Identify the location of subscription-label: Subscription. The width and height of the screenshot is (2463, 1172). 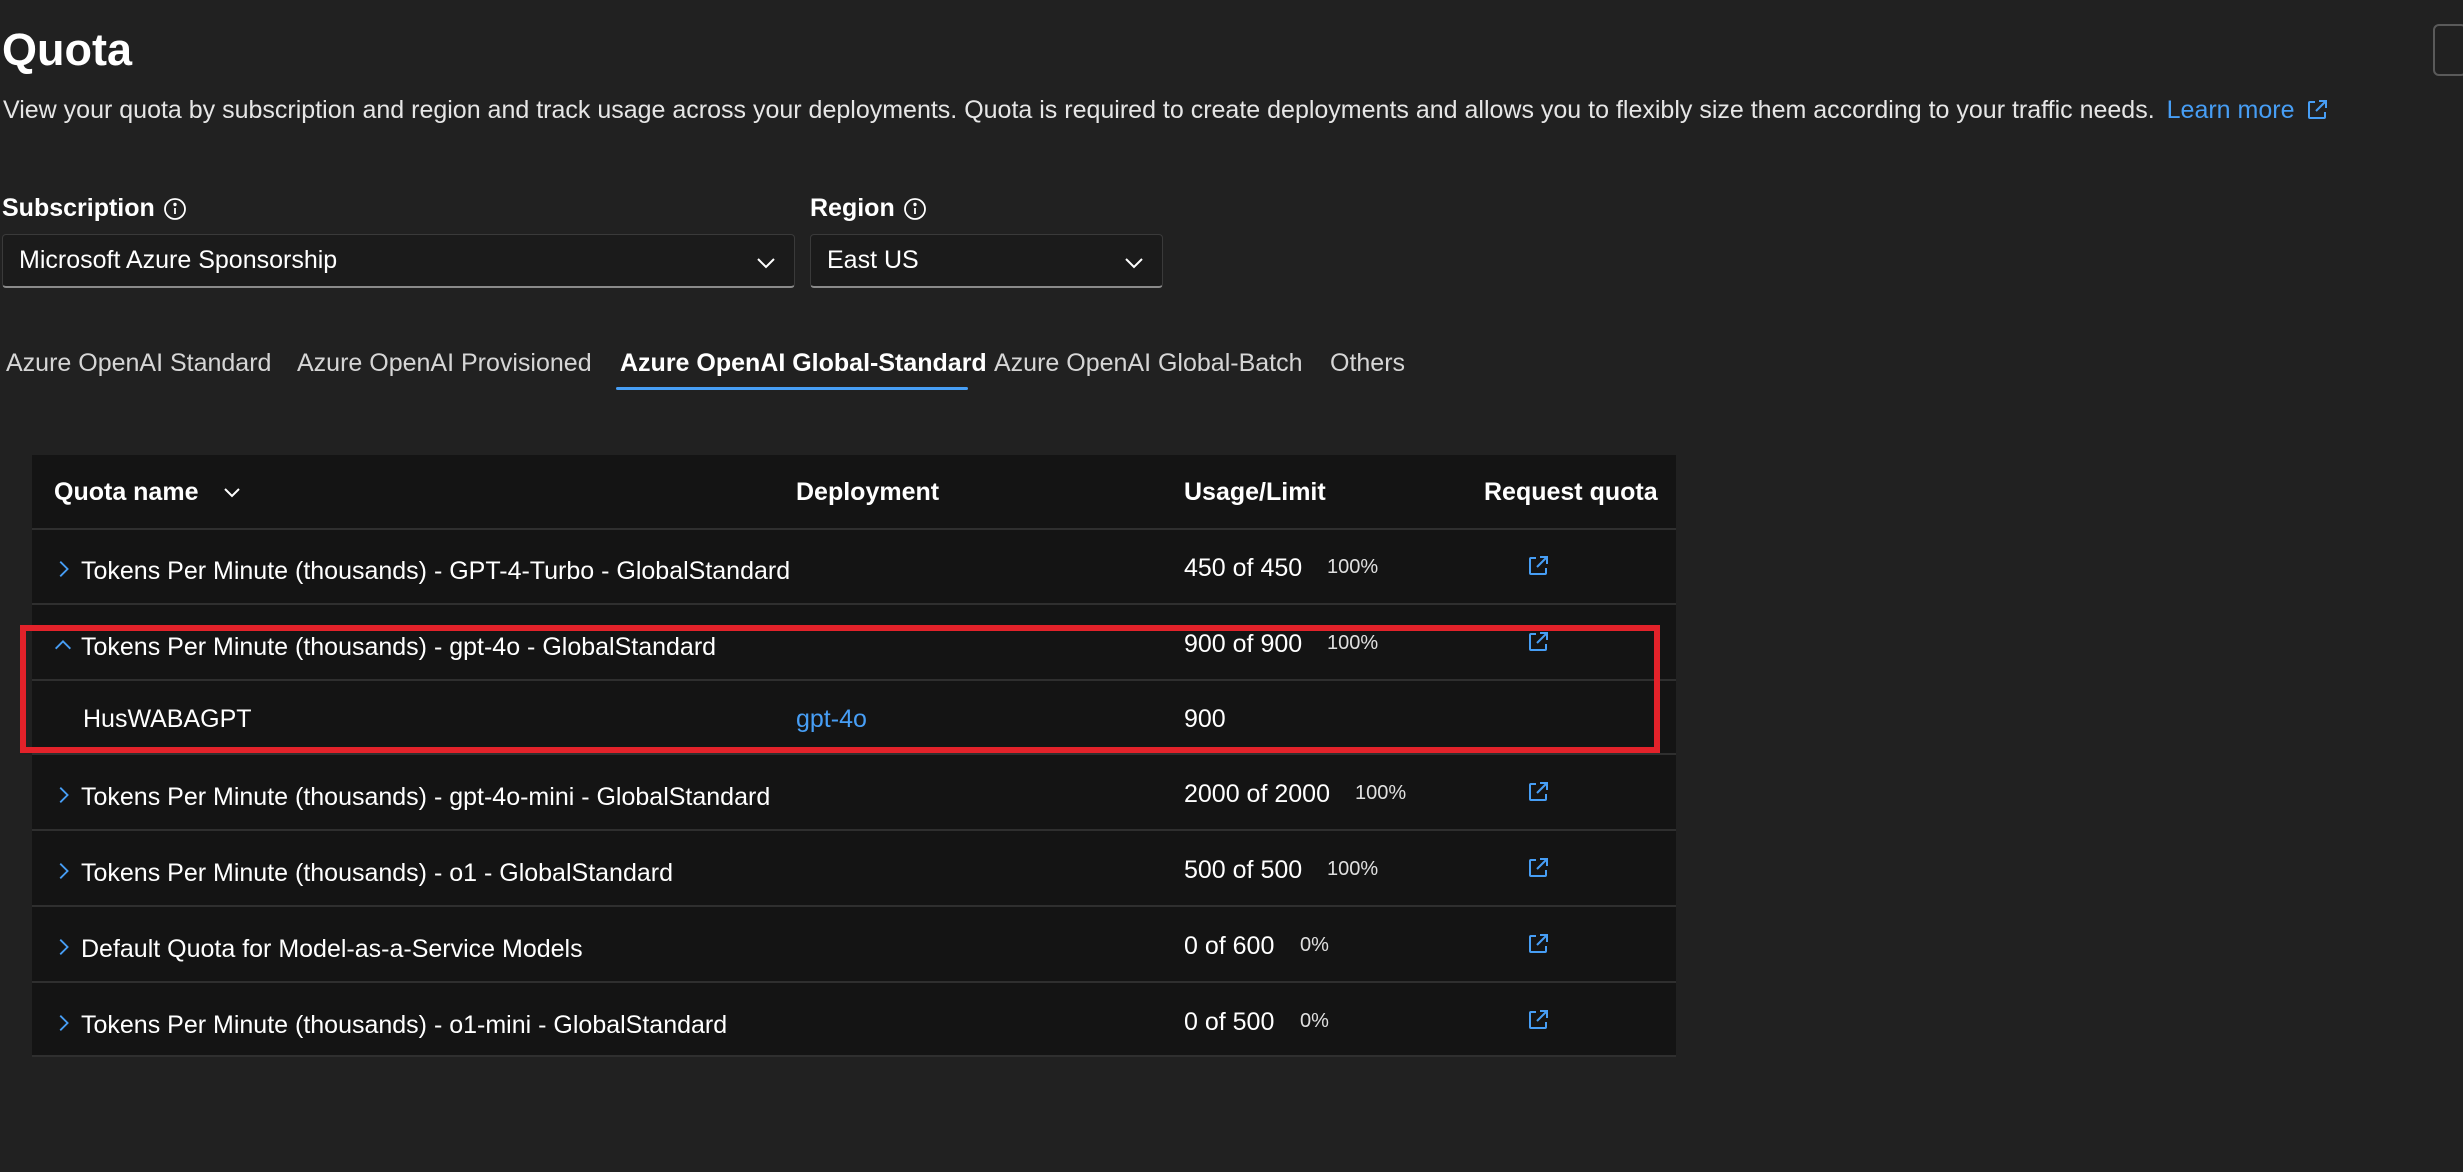
(94, 208).